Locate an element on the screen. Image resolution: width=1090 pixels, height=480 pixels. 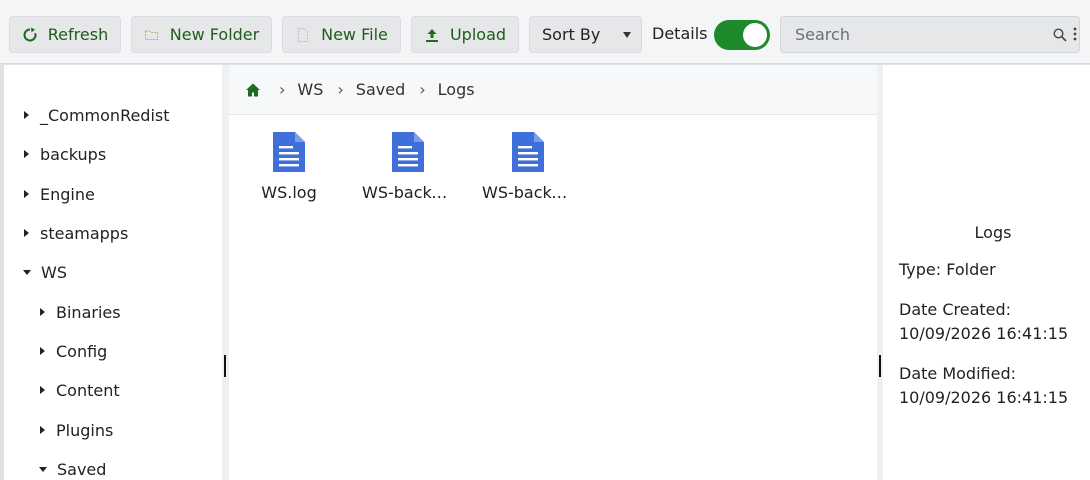
details-date-modified: 10/09/2026 16:41:15 is located at coordinates (984, 397).